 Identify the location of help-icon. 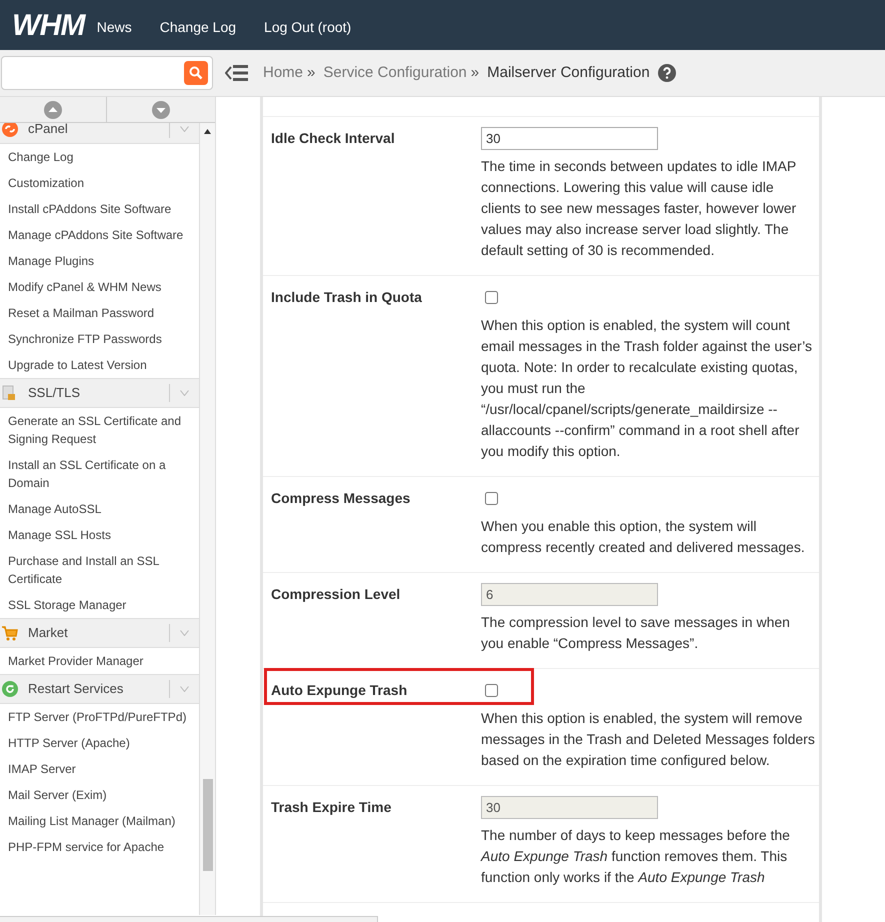
(667, 73).